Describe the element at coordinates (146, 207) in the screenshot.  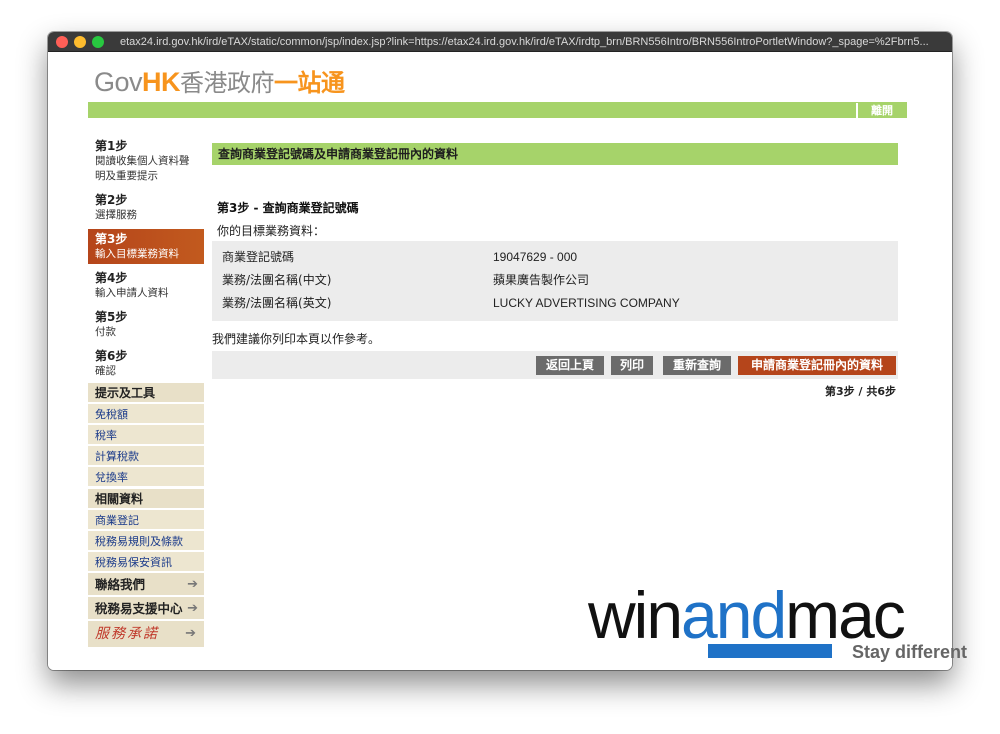
I see `sidebar-step-2: 第2步 選擇服務` at that location.